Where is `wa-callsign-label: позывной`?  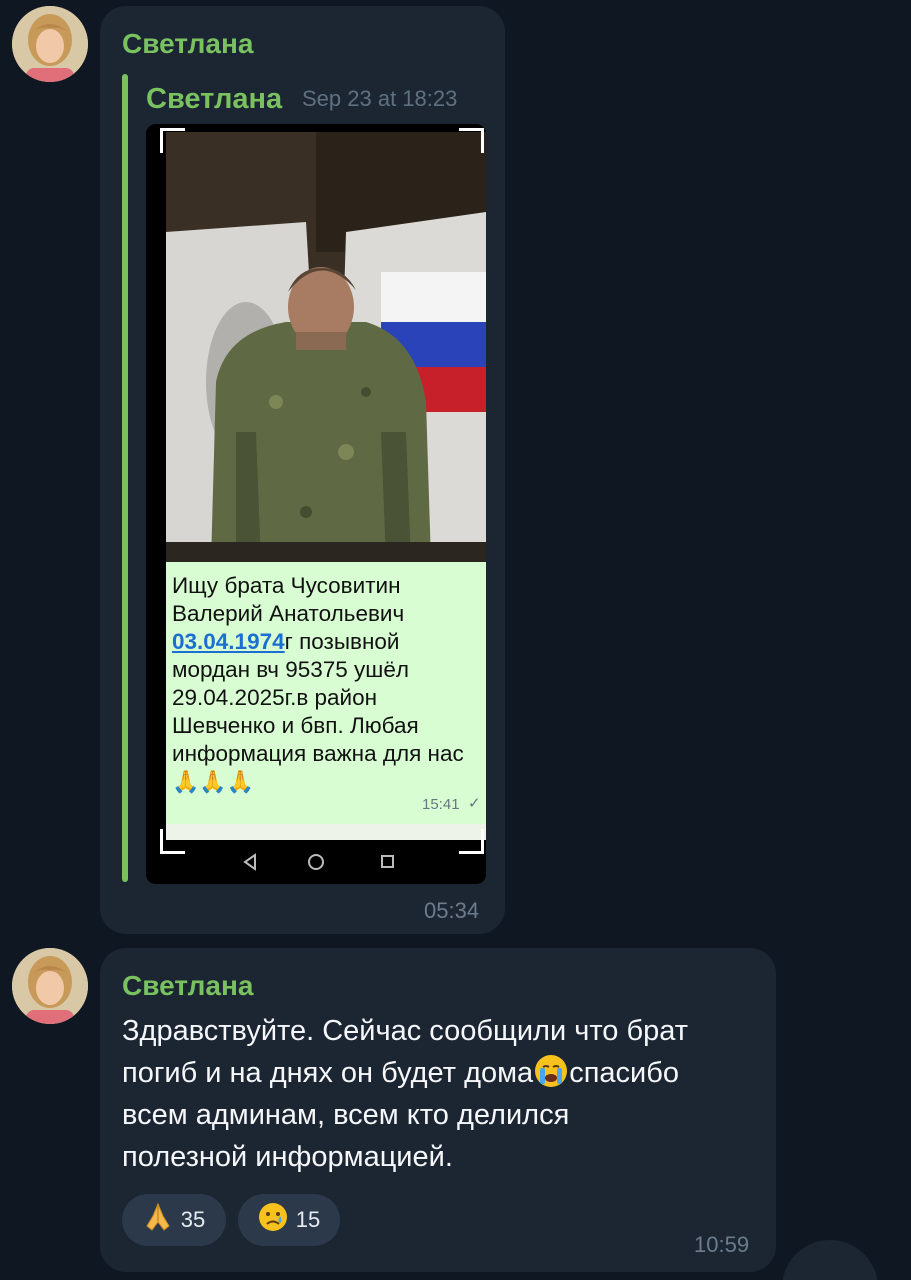
wa-callsign-label: позывной is located at coordinates (349, 641).